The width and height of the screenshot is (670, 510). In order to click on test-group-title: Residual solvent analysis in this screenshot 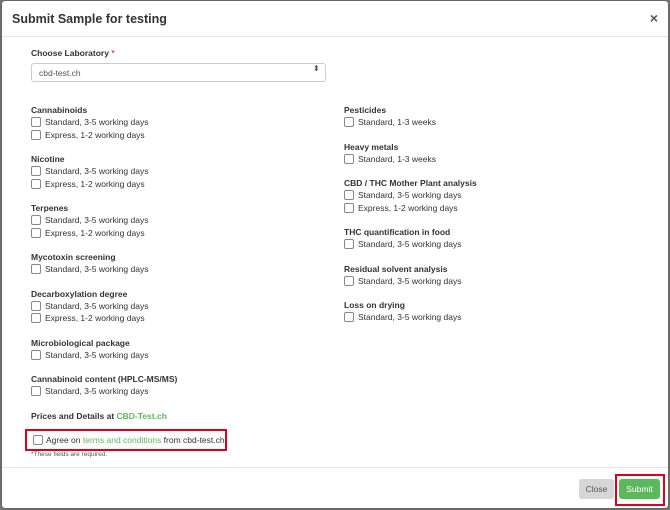, I will do `click(396, 268)`.